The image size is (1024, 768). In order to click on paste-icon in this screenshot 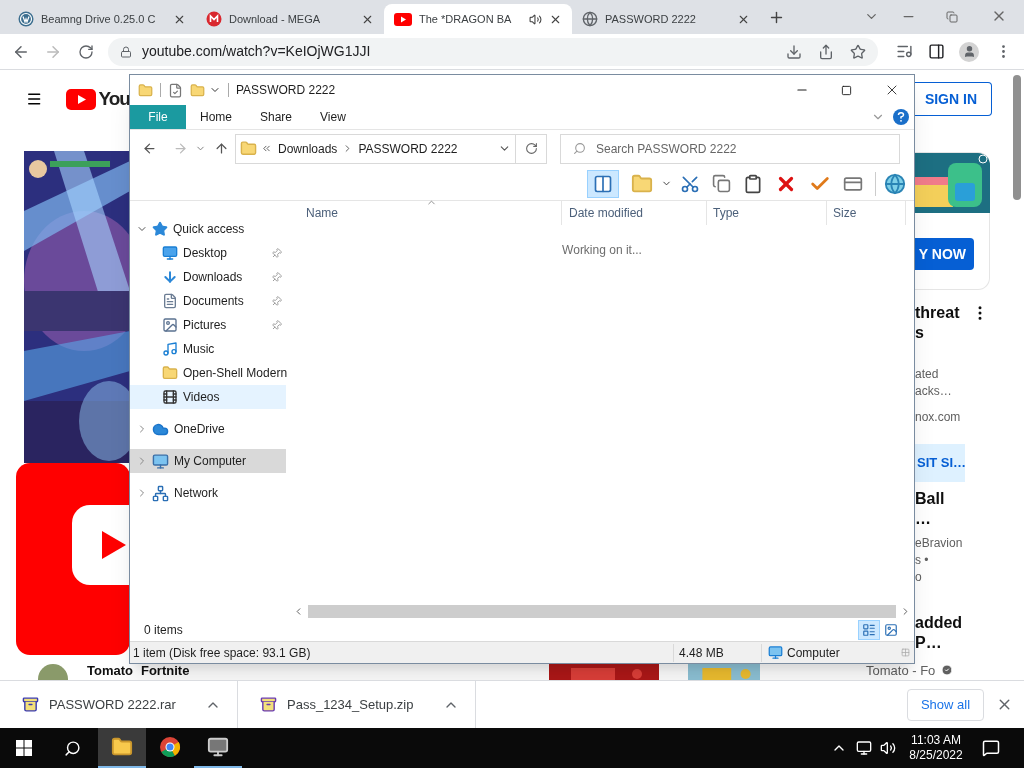, I will do `click(753, 183)`.